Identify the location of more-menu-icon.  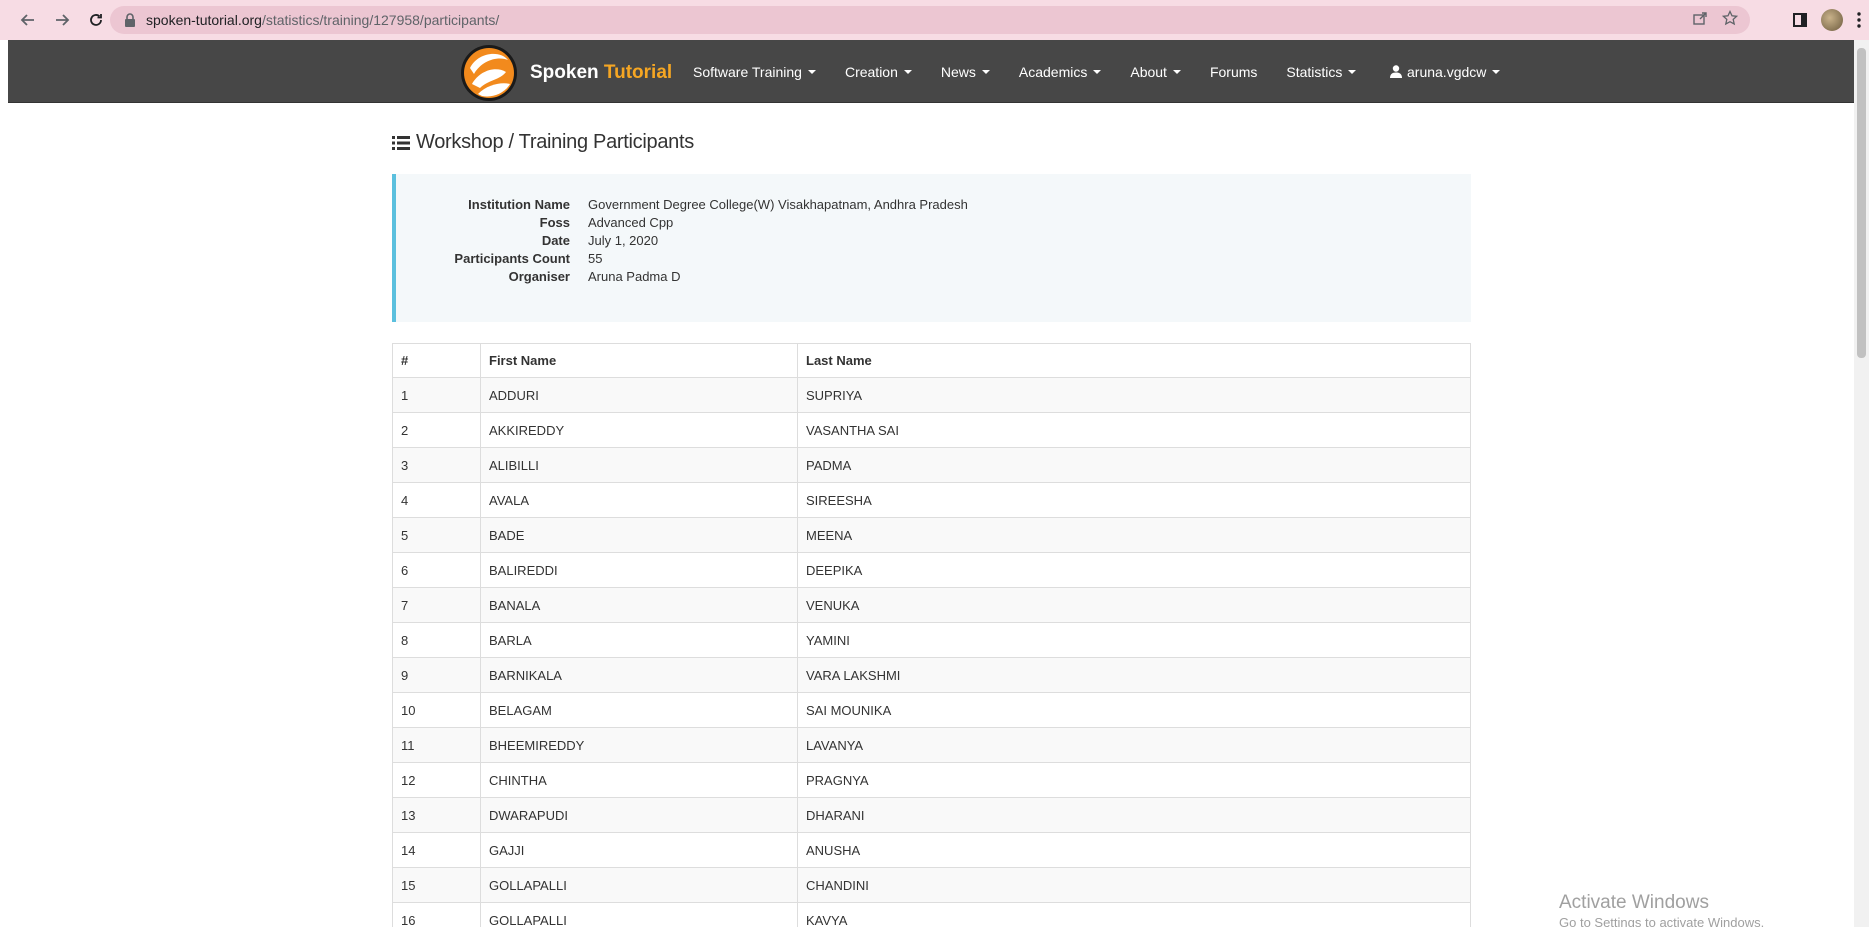
(1859, 20).